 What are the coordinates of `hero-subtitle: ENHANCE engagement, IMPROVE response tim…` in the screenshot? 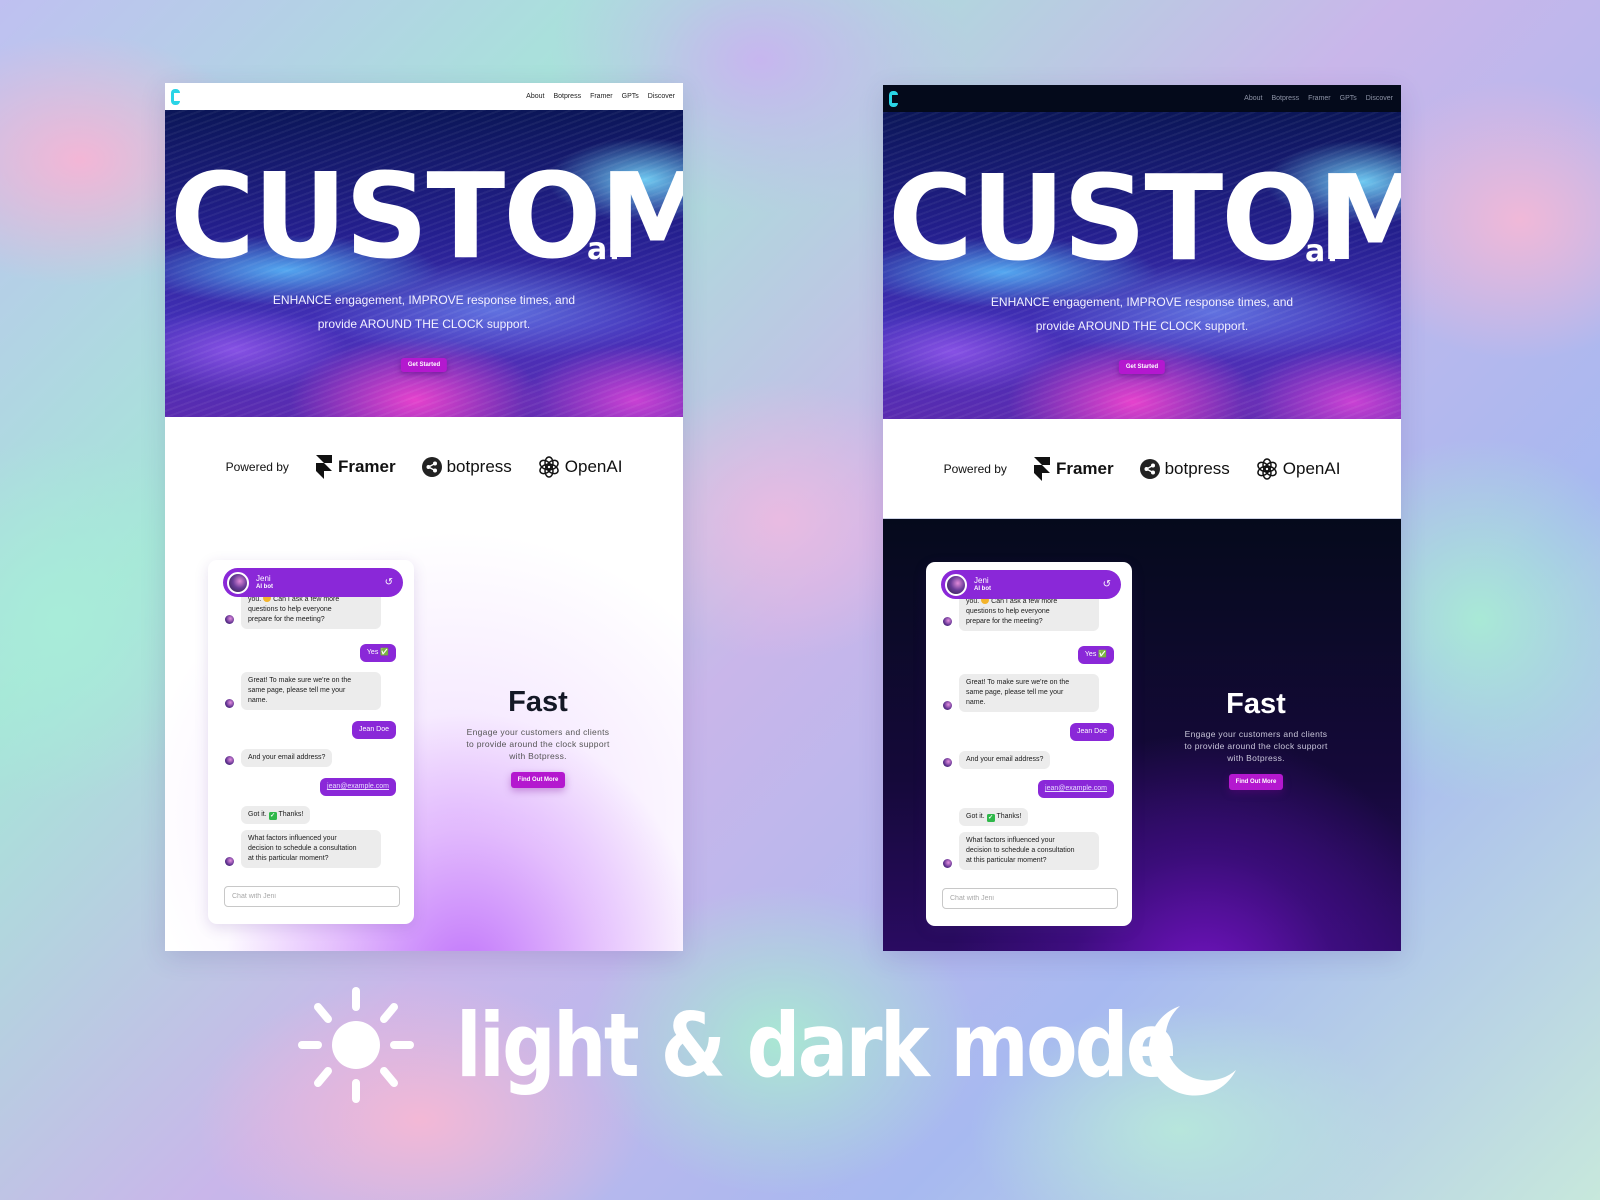 It's located at (1142, 314).